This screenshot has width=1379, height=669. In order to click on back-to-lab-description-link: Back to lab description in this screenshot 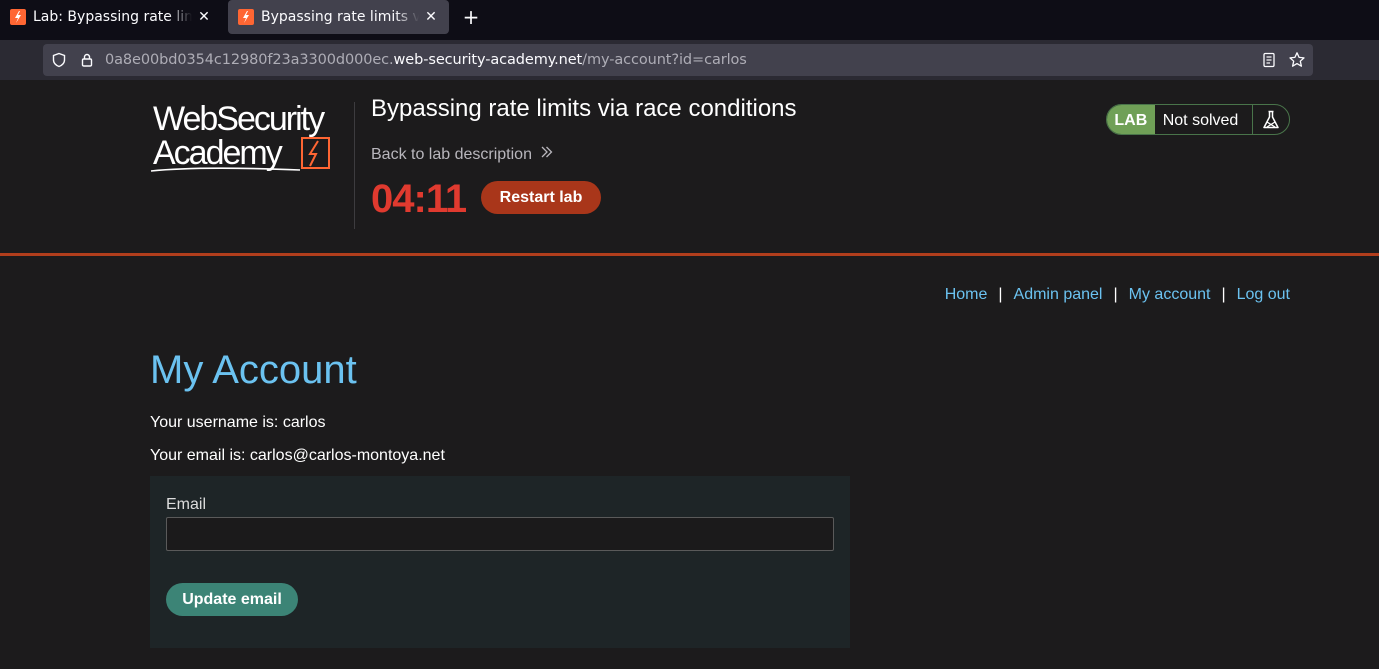, I will do `click(462, 154)`.